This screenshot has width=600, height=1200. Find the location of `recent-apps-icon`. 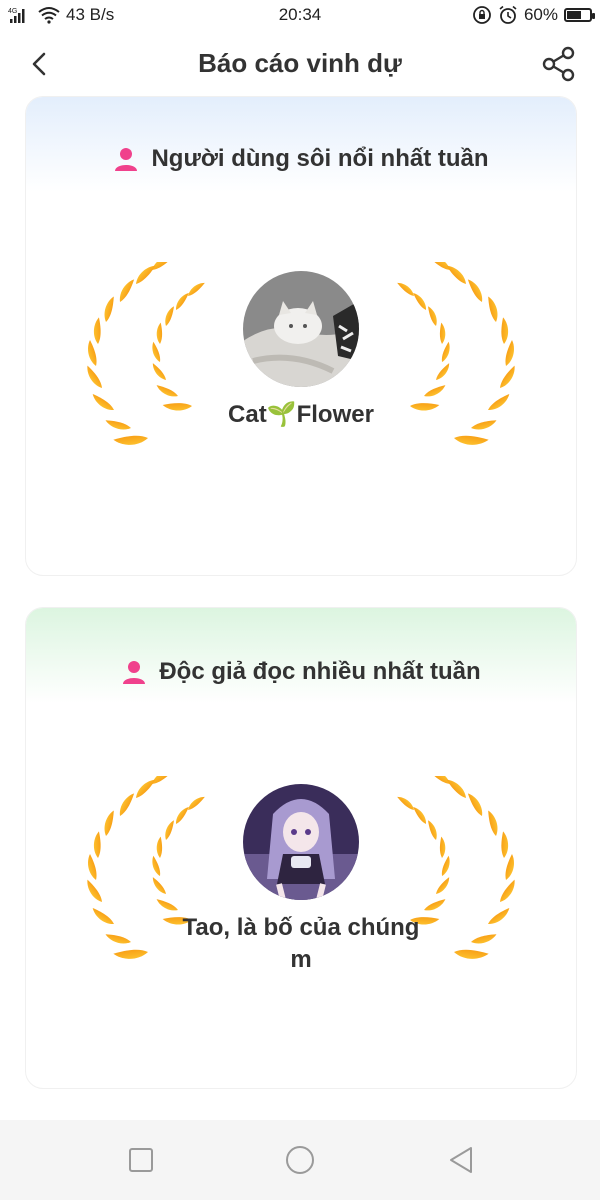

recent-apps-icon is located at coordinates (141, 1160).